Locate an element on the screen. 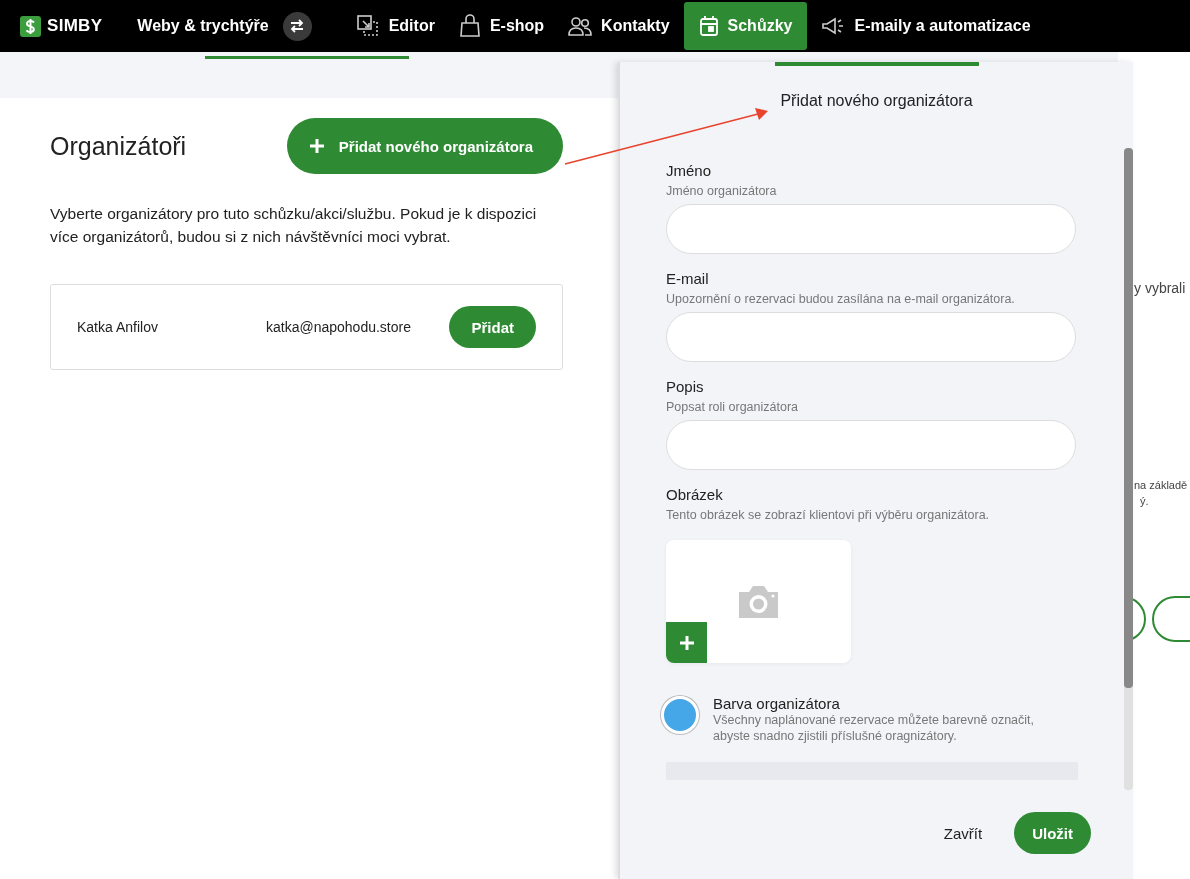 The height and width of the screenshot is (879, 1190). background-text: ý. is located at coordinates (1144, 501).